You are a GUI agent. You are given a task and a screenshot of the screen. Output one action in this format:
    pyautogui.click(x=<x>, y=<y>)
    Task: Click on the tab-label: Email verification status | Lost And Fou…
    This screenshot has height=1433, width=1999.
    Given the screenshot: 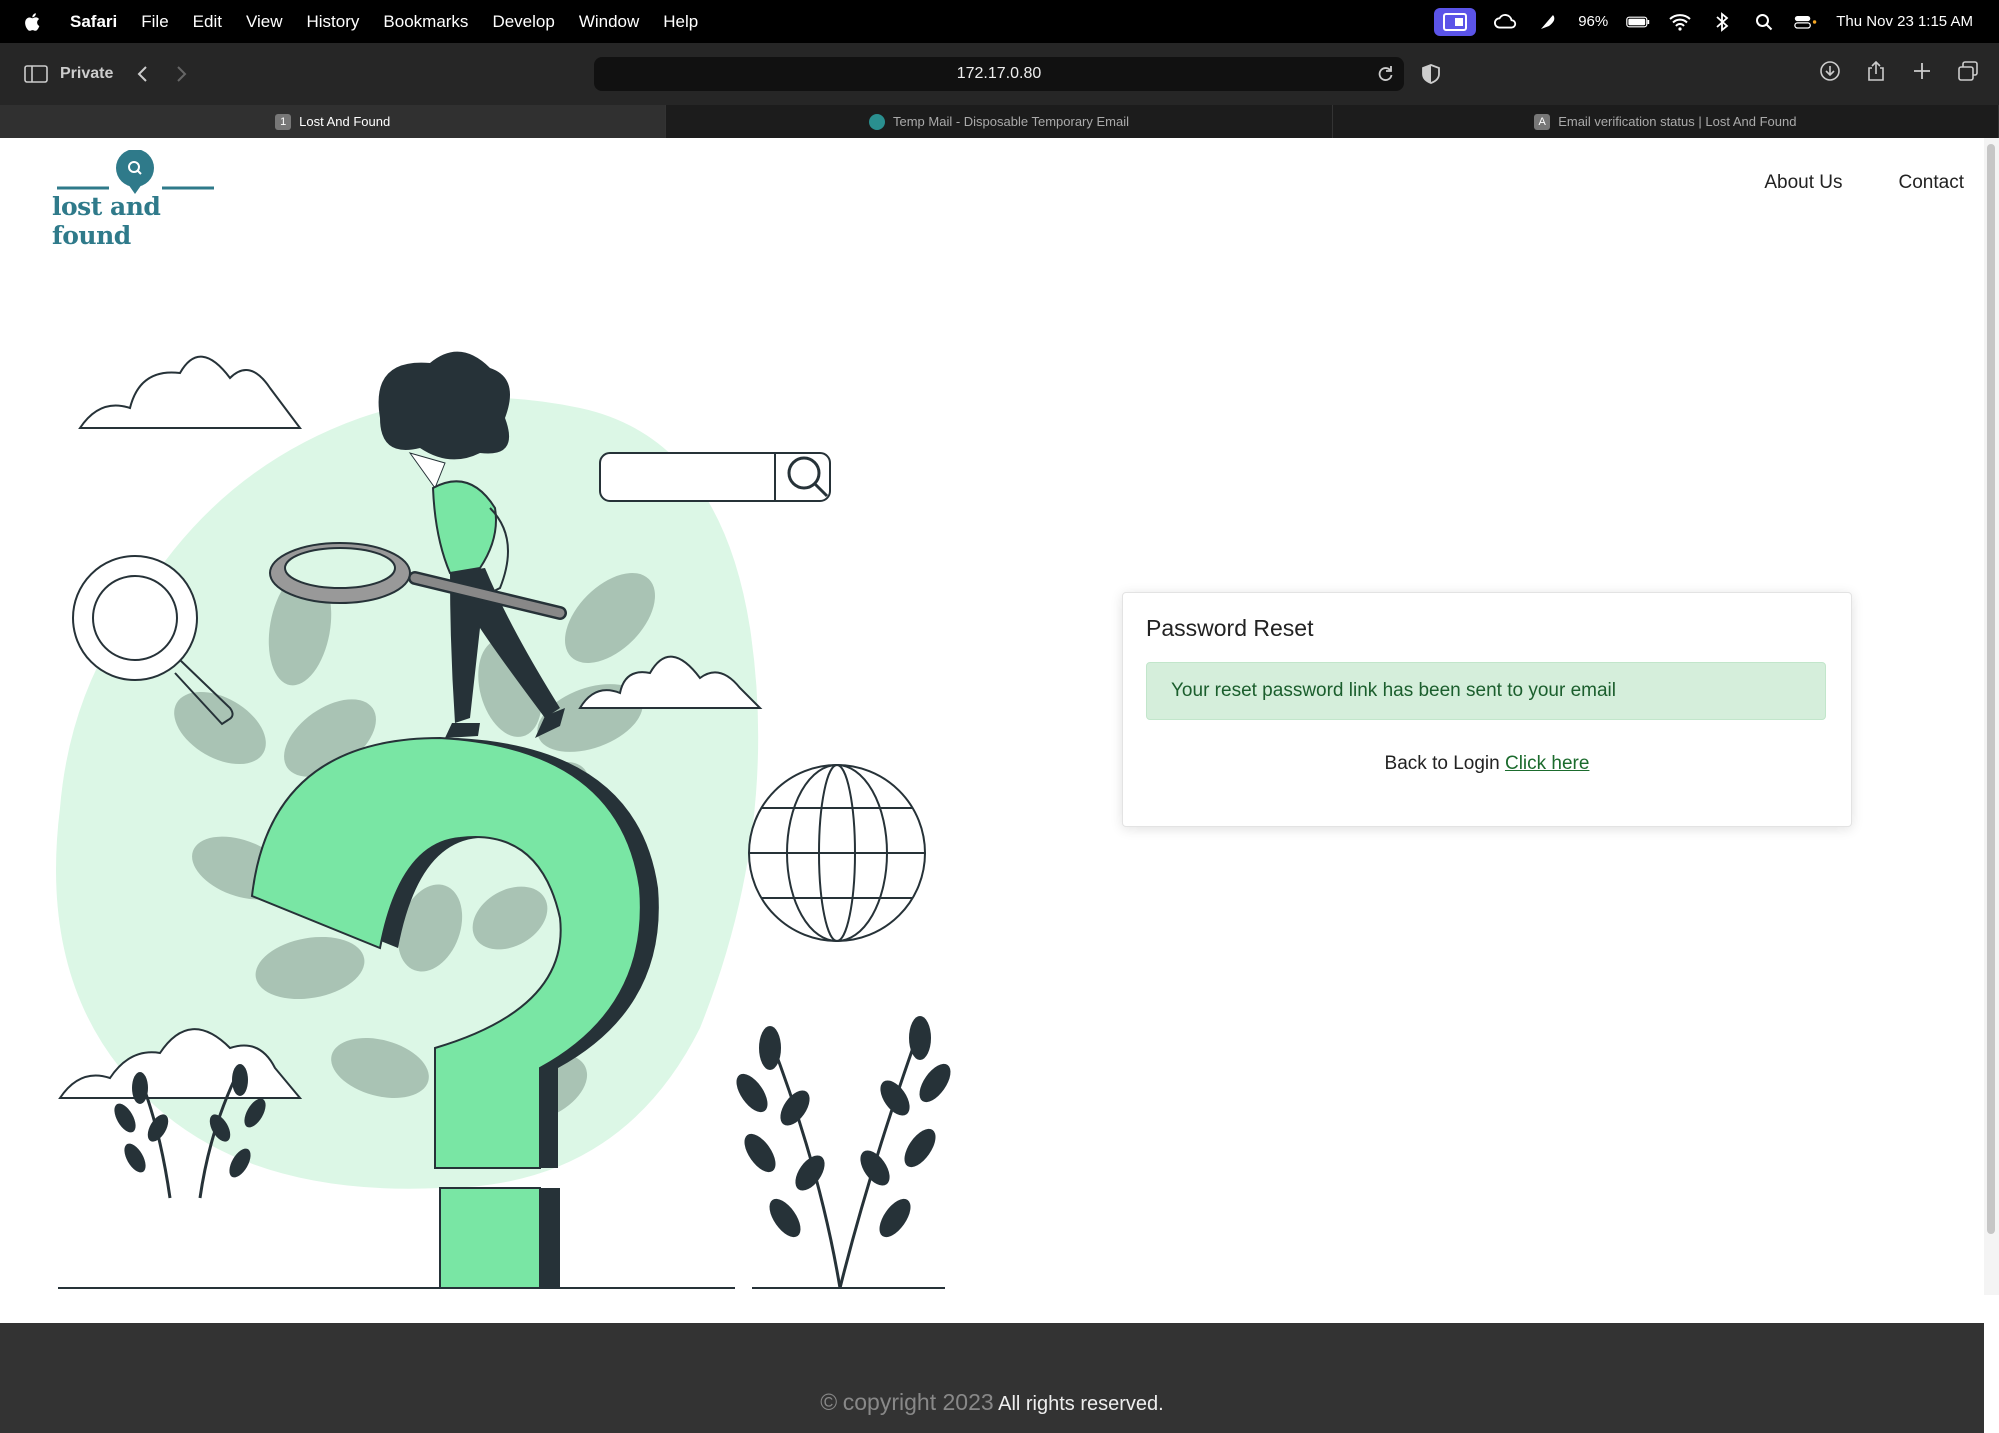 What is the action you would take?
    pyautogui.click(x=1677, y=121)
    